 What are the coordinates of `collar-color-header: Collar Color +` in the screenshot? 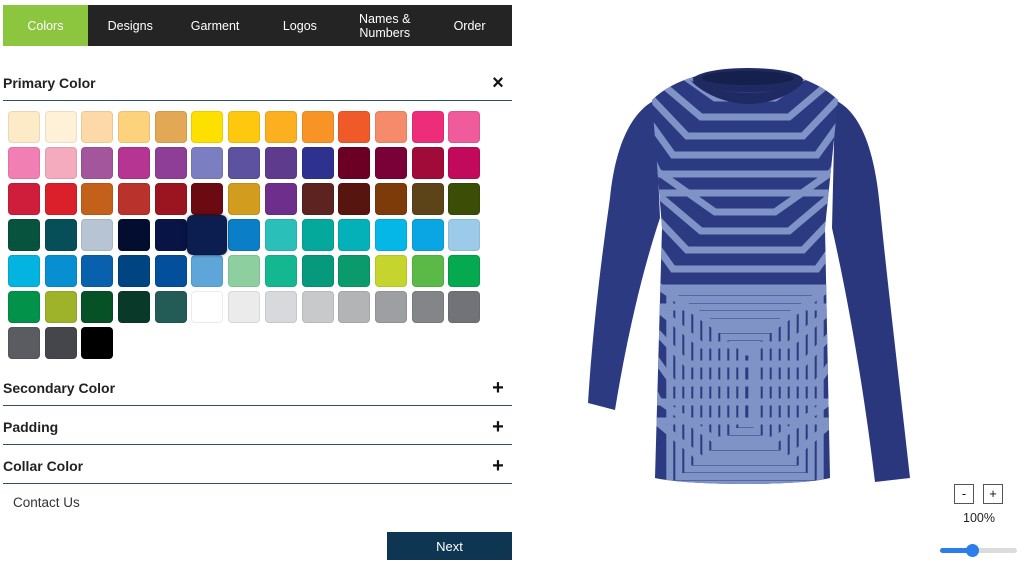 It's located at (257, 466).